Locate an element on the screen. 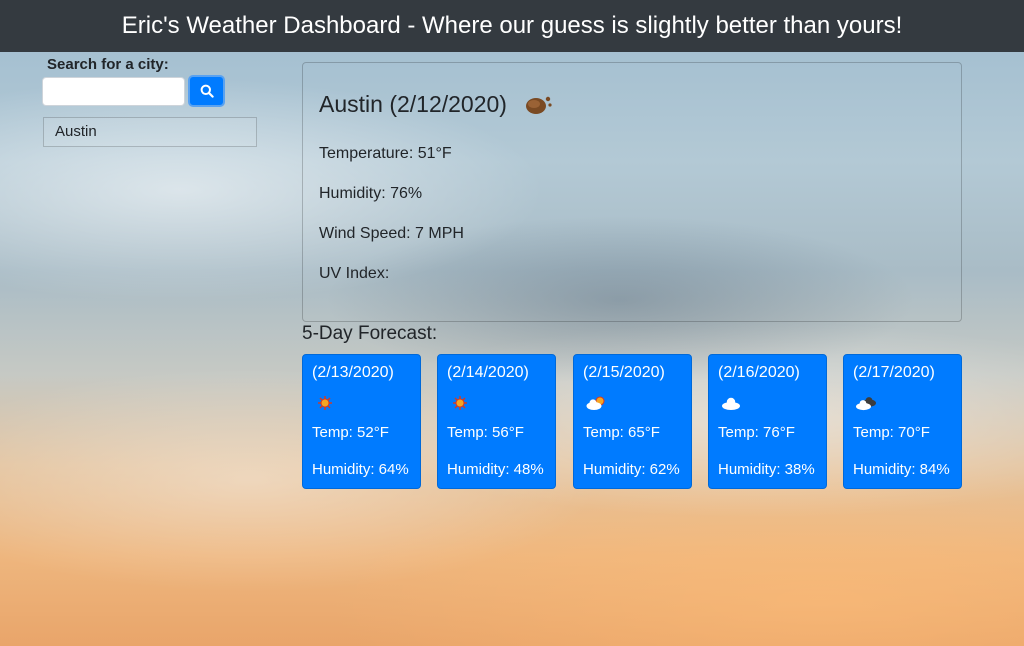 This screenshot has width=1024, height=646. forecast-humidity: Humidity: 48% is located at coordinates (495, 469).